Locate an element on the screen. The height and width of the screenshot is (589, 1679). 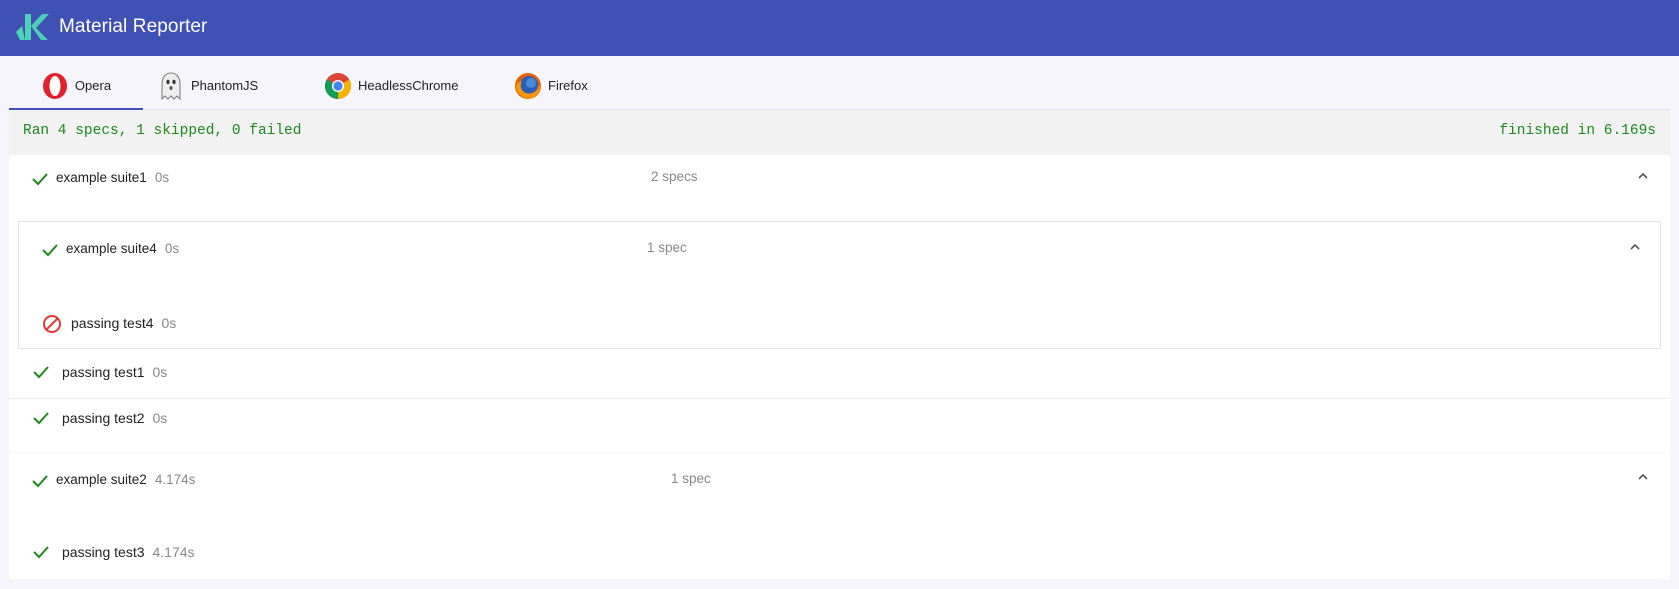
test-name: passing test1 is located at coordinates (103, 372).